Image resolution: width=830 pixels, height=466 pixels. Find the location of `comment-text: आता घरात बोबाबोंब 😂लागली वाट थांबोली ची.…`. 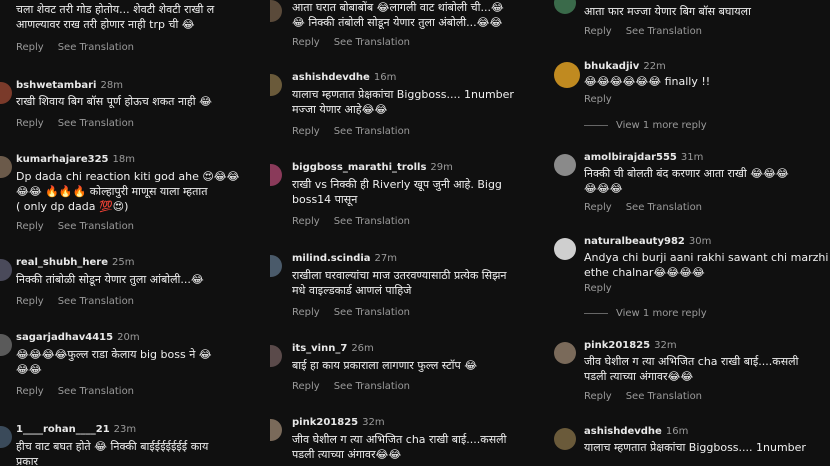

comment-text: आता घरात बोबाबोंब 😂लागली वाट थांबोली ची.… is located at coordinates (398, 15).